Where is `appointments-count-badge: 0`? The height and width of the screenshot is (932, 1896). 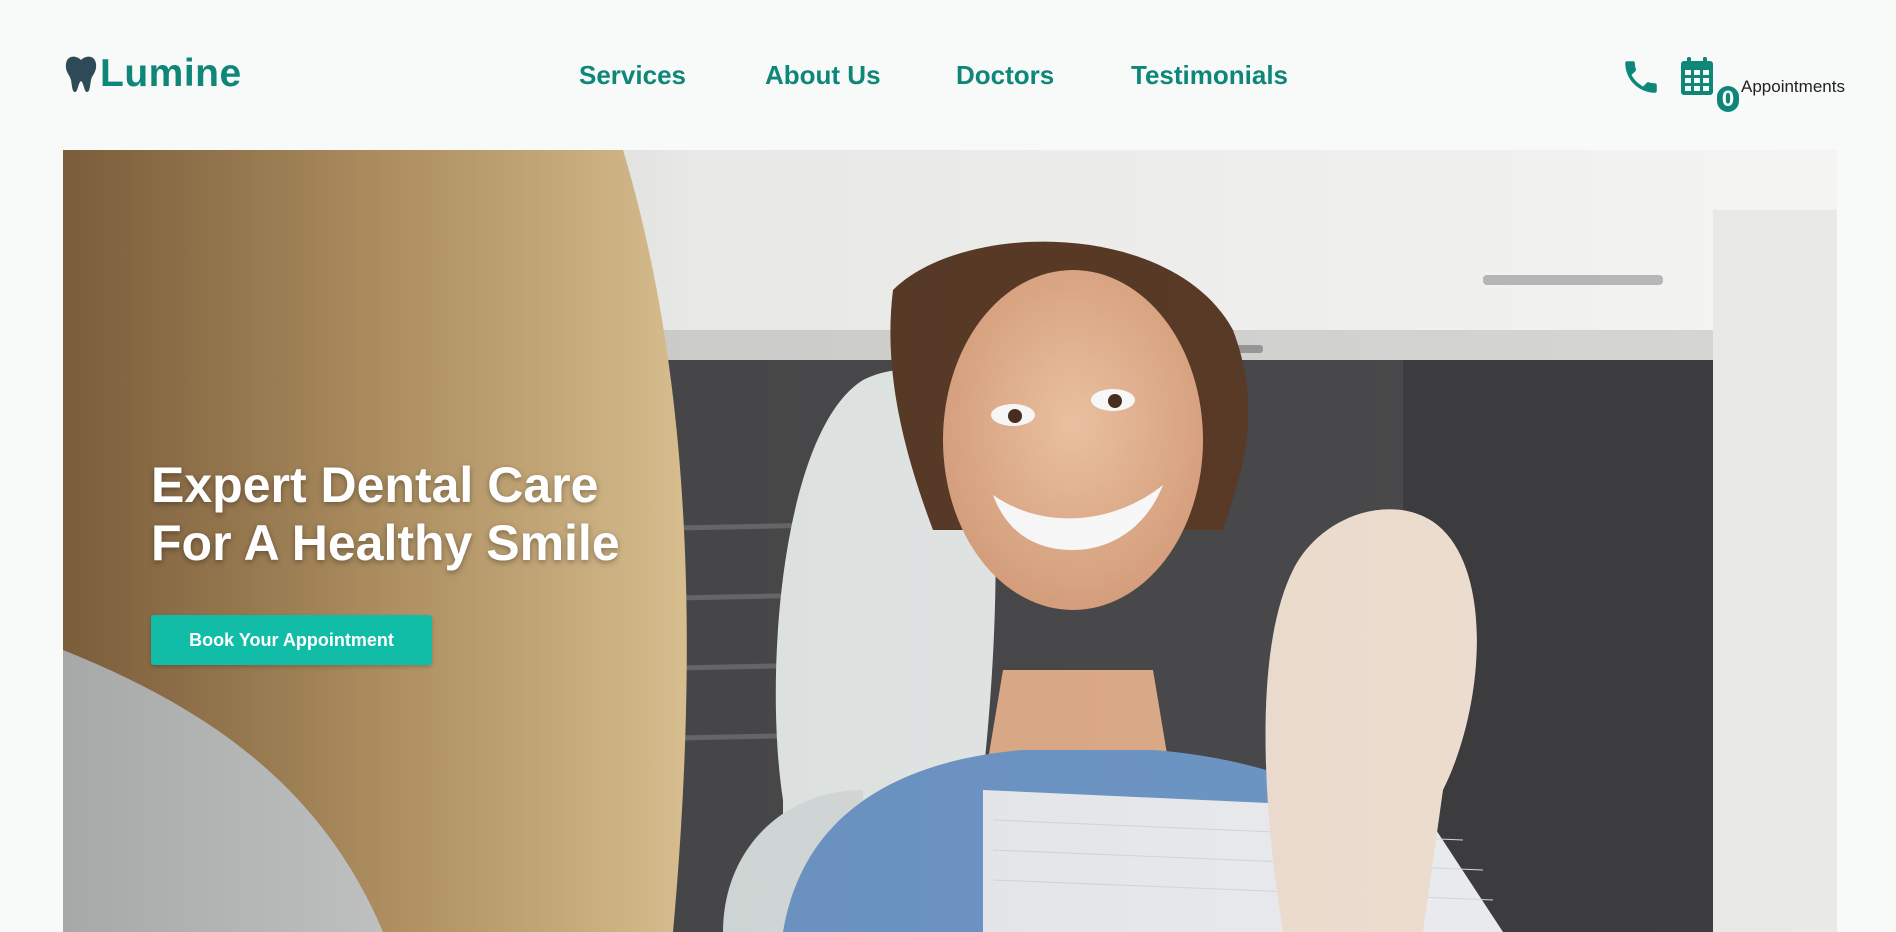
appointments-count-badge: 0 is located at coordinates (1728, 99).